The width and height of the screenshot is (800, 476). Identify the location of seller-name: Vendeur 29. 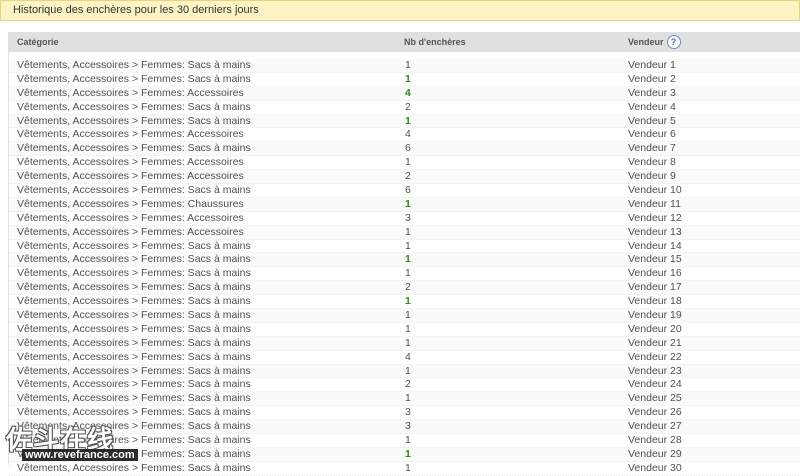
(655, 454).